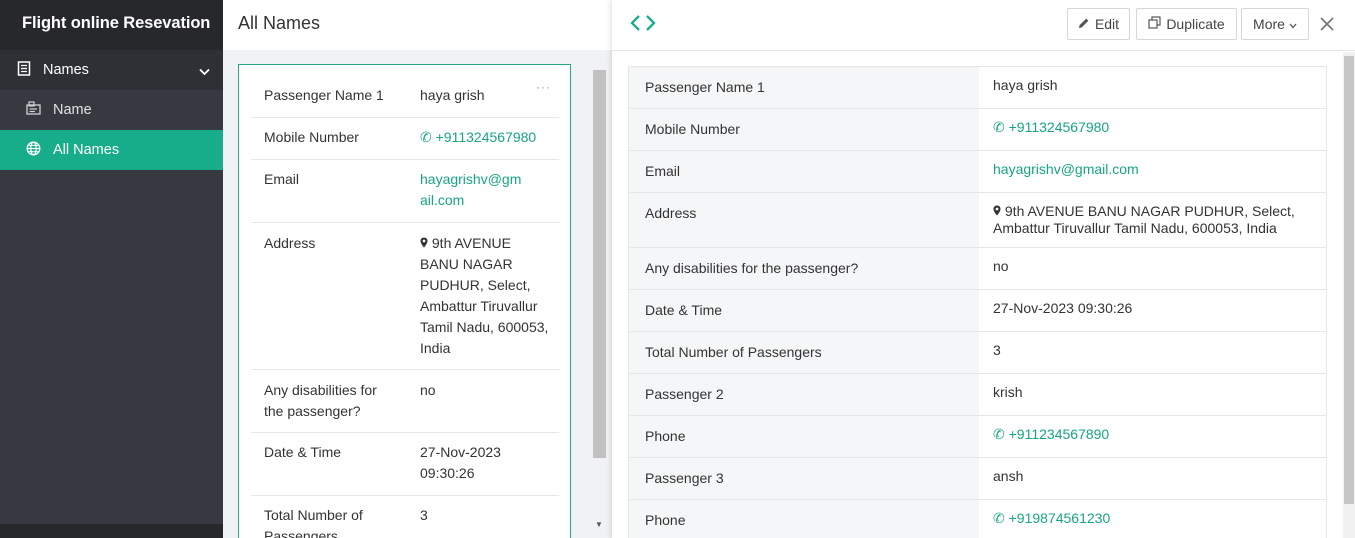  Describe the element at coordinates (1152, 519) in the screenshot. I see `phone-link: ✆ +919874561230` at that location.